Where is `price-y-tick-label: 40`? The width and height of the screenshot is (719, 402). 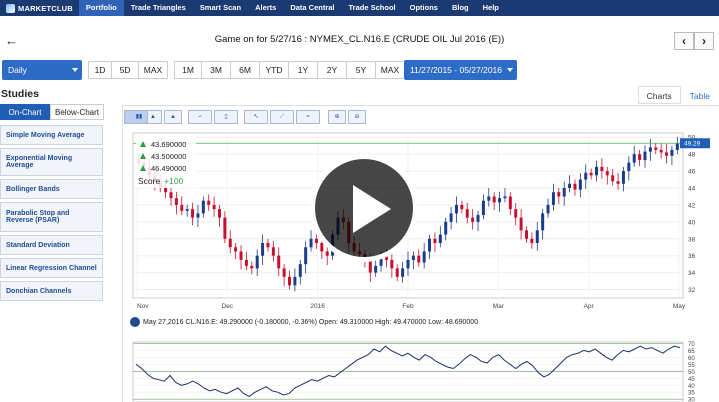
price-y-tick-label: 40 is located at coordinates (692, 222).